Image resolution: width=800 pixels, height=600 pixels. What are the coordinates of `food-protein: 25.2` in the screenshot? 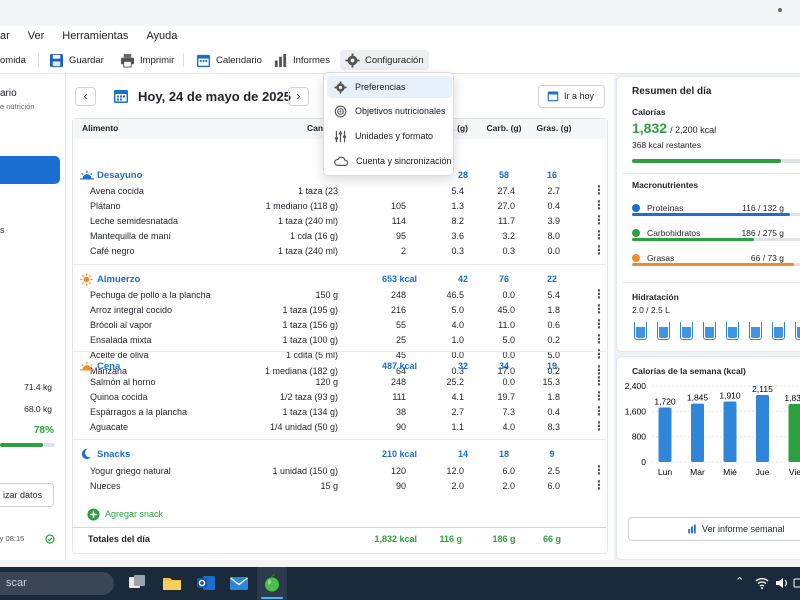 It's located at (455, 382).